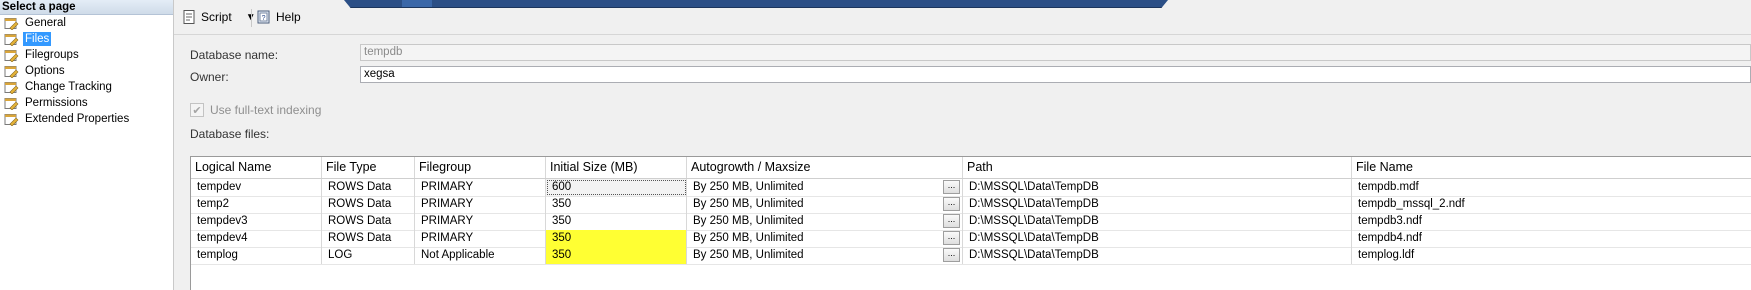 The image size is (1751, 290). Describe the element at coordinates (1411, 204) in the screenshot. I see `cell-text: tempdb_mssql_2.ndf` at that location.